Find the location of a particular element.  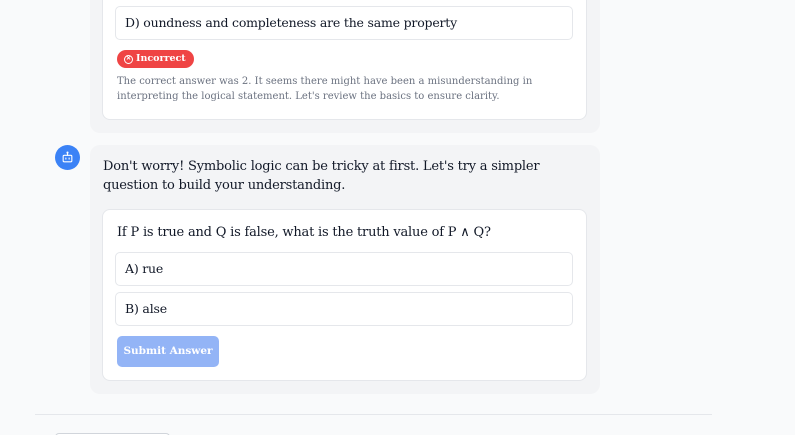

answer-option-a: A) rue is located at coordinates (344, 269).